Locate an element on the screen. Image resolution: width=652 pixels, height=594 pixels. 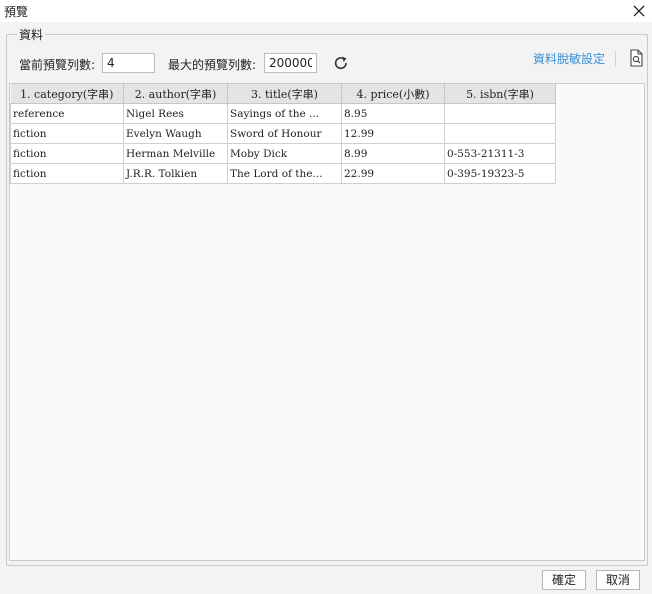
title-bar: 預覽 is located at coordinates (326, 11).